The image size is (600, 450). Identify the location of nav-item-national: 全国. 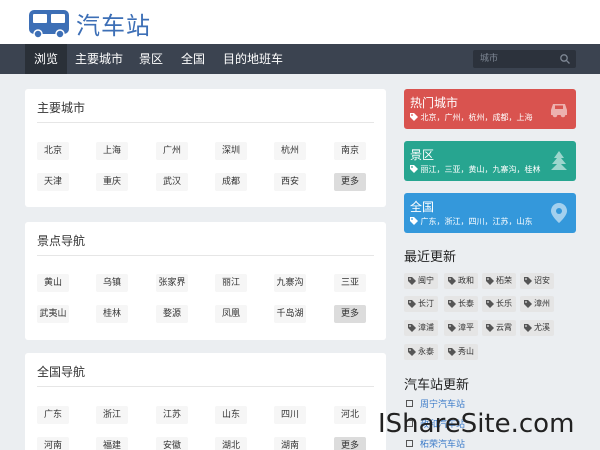
(193, 59).